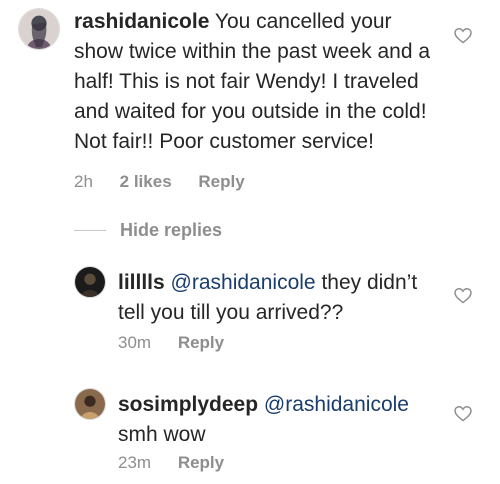  I want to click on hide-replies-toggle: Hide replies, so click(148, 230).